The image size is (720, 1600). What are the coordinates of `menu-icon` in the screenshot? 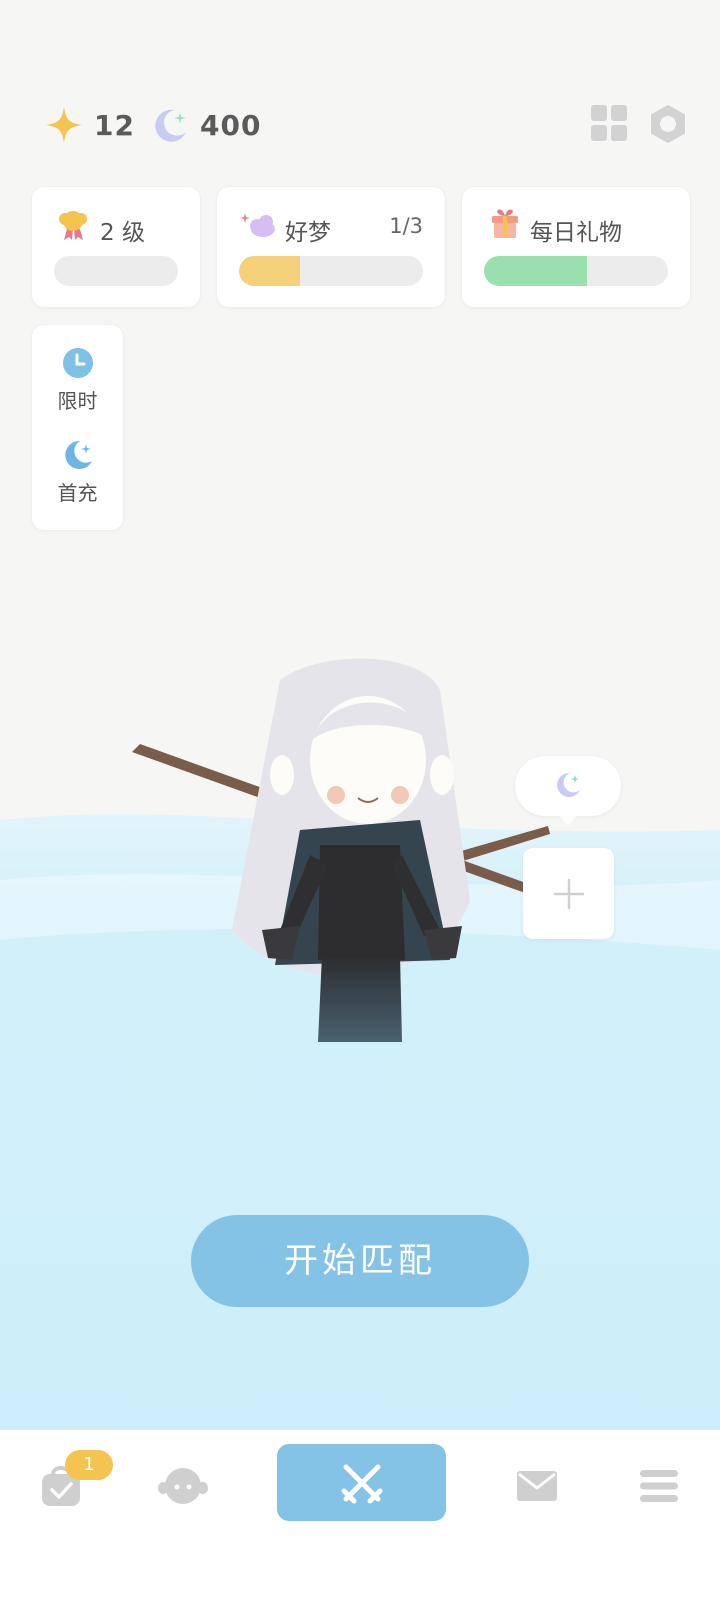 It's located at (659, 1486).